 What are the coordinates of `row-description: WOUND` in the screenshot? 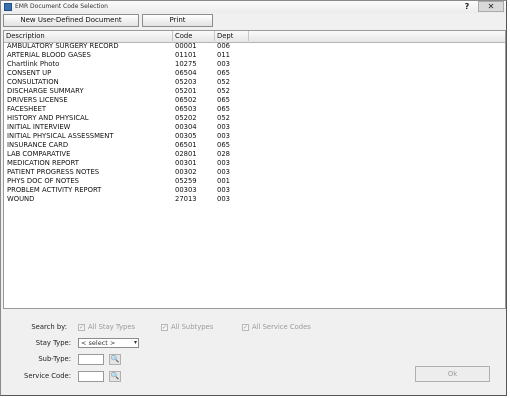 It's located at (21, 199).